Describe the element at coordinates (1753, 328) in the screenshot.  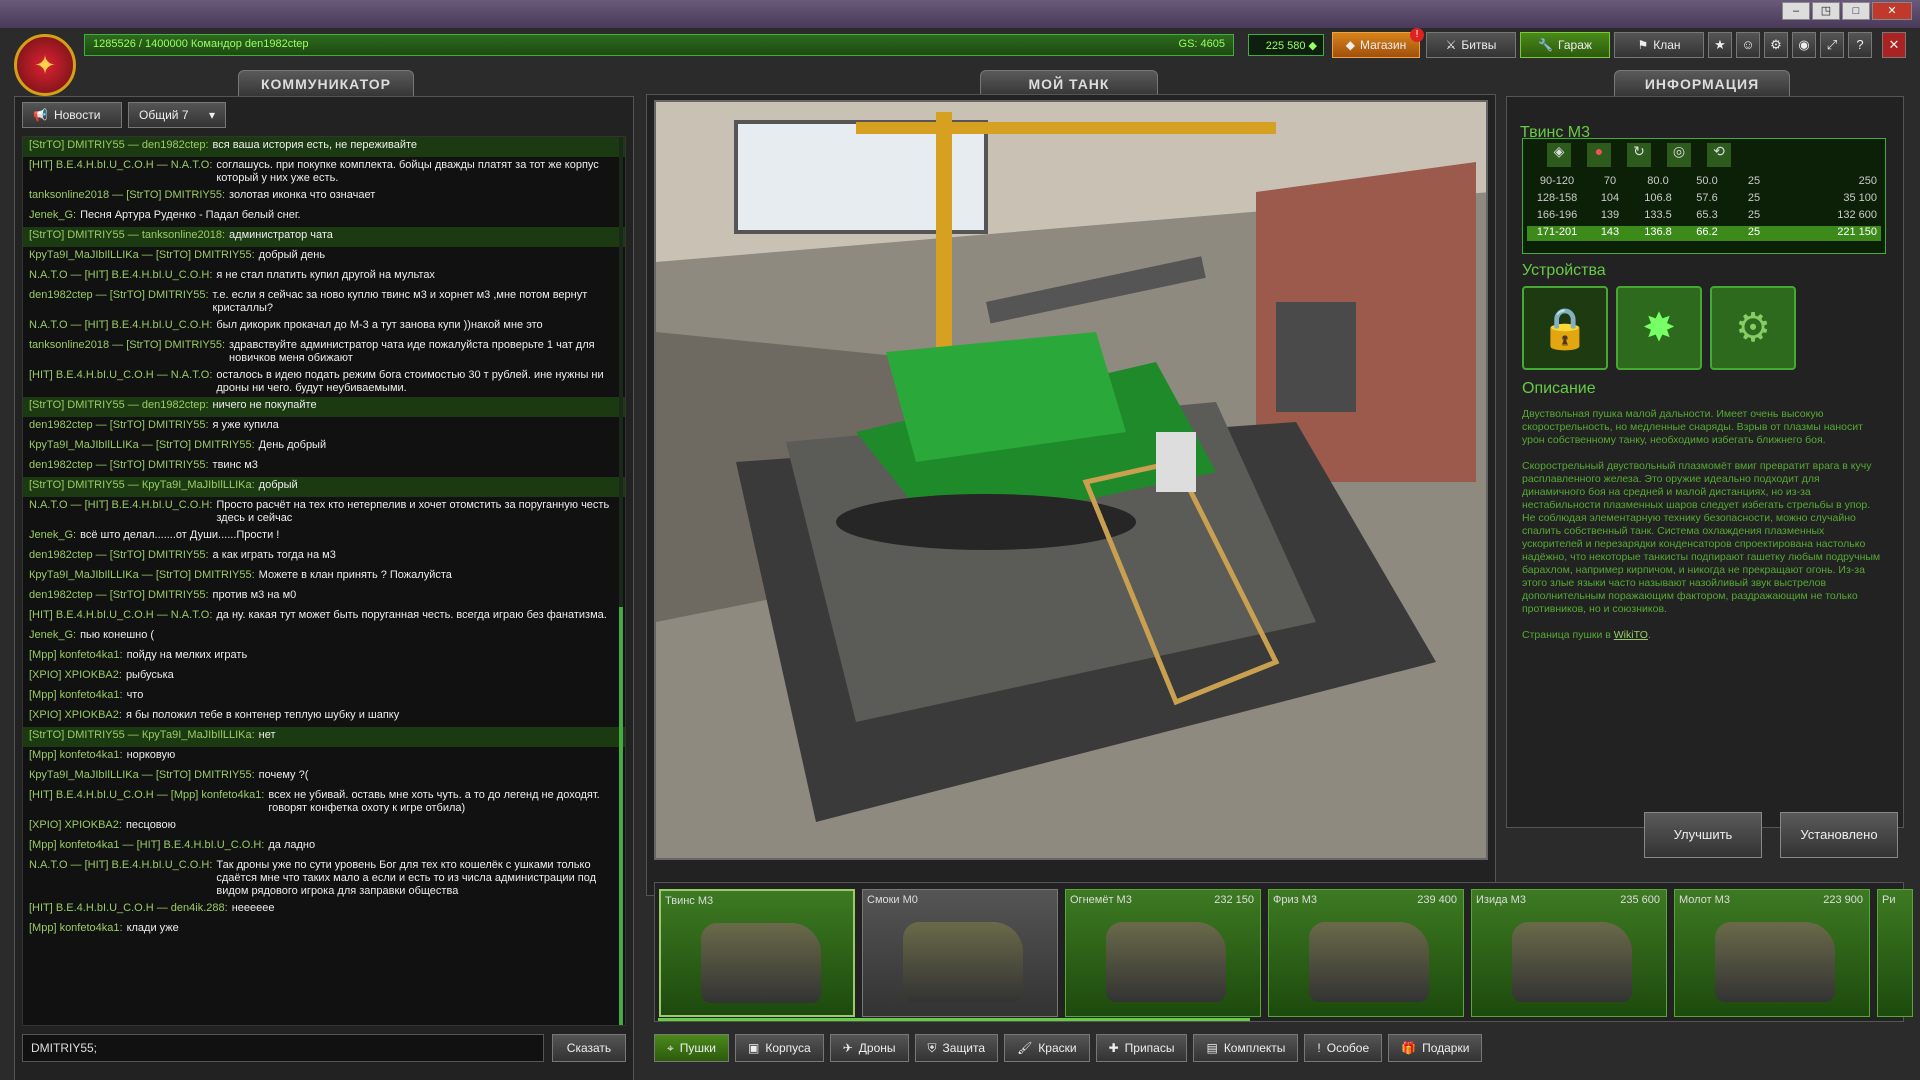
I see `device-slot-gear: ⚙` at that location.